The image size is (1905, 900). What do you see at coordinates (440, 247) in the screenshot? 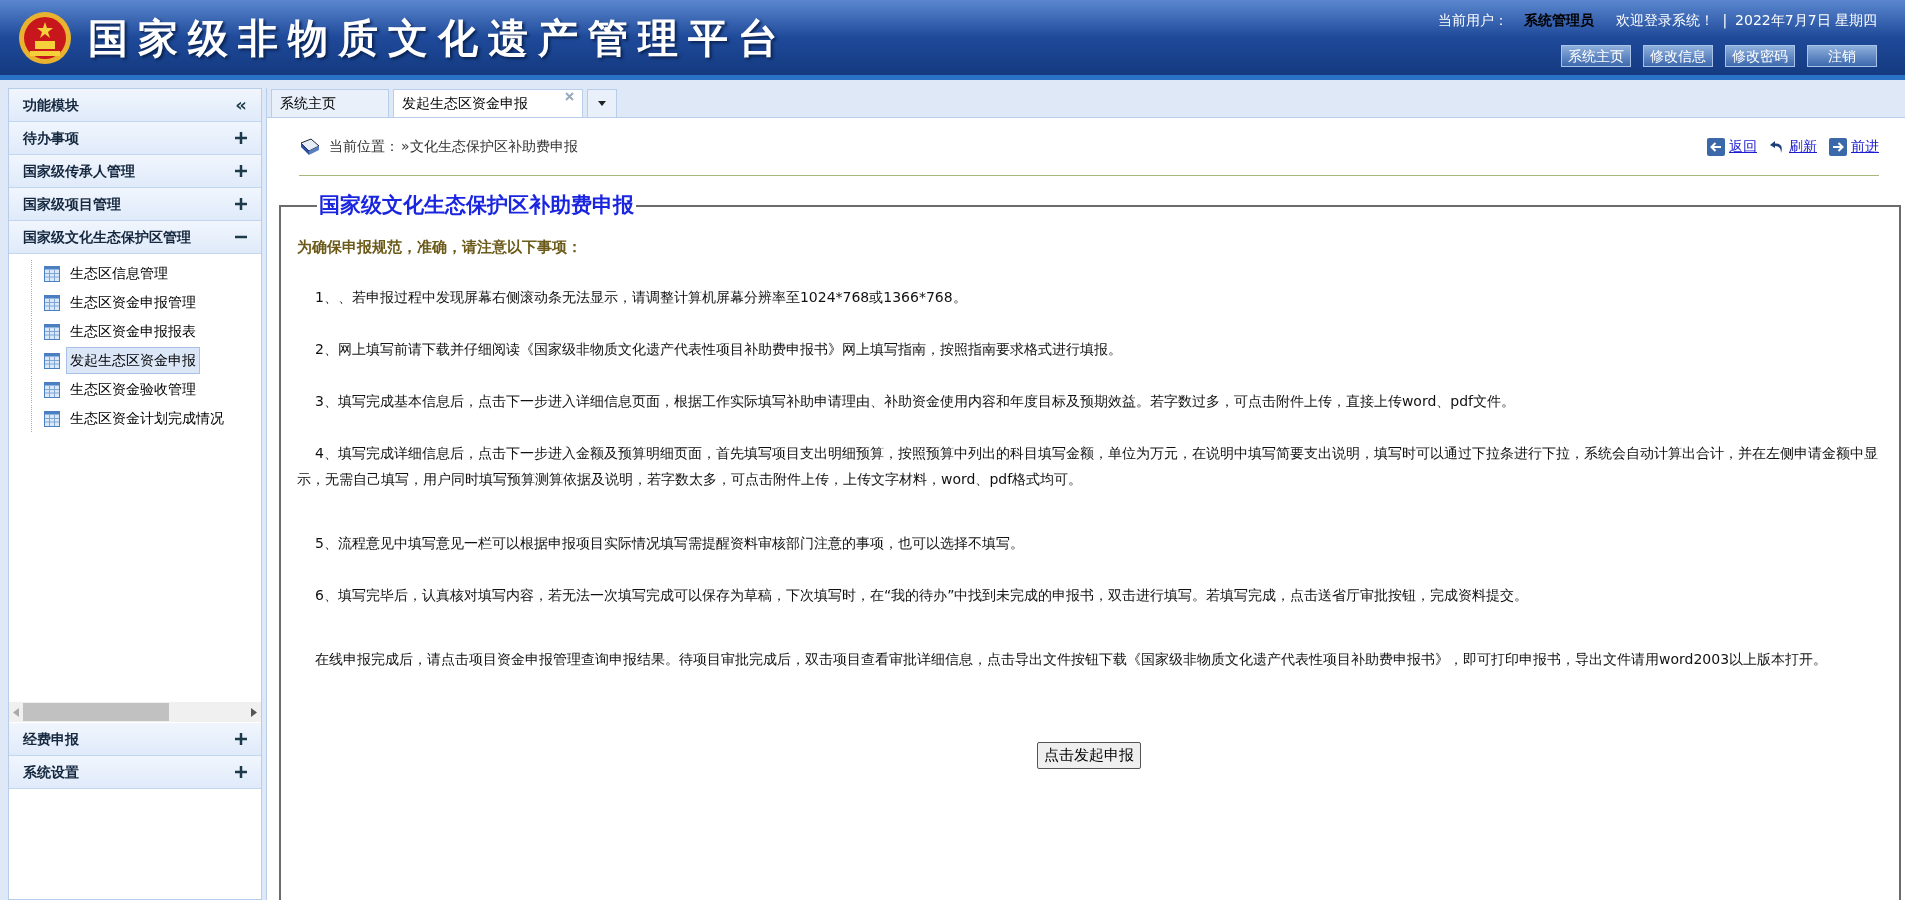
I see `notice-heading: 为确保申报规范，准确，请注意以下事项：` at bounding box center [440, 247].